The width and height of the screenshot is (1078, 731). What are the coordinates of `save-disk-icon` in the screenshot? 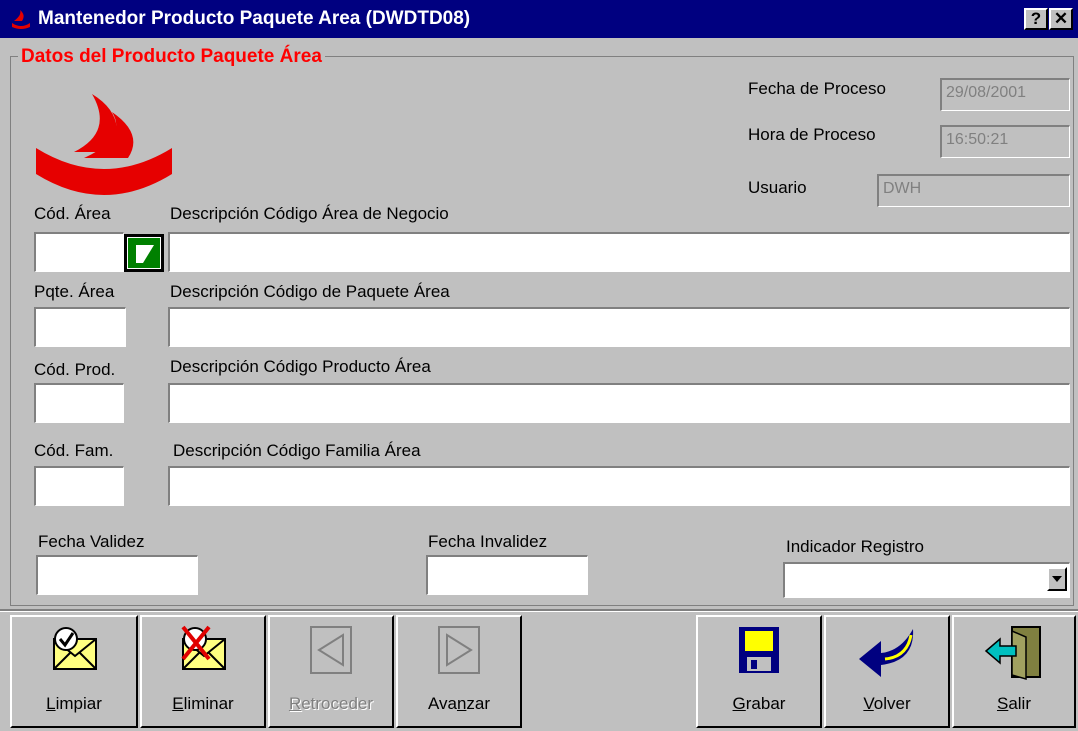 It's located at (759, 650).